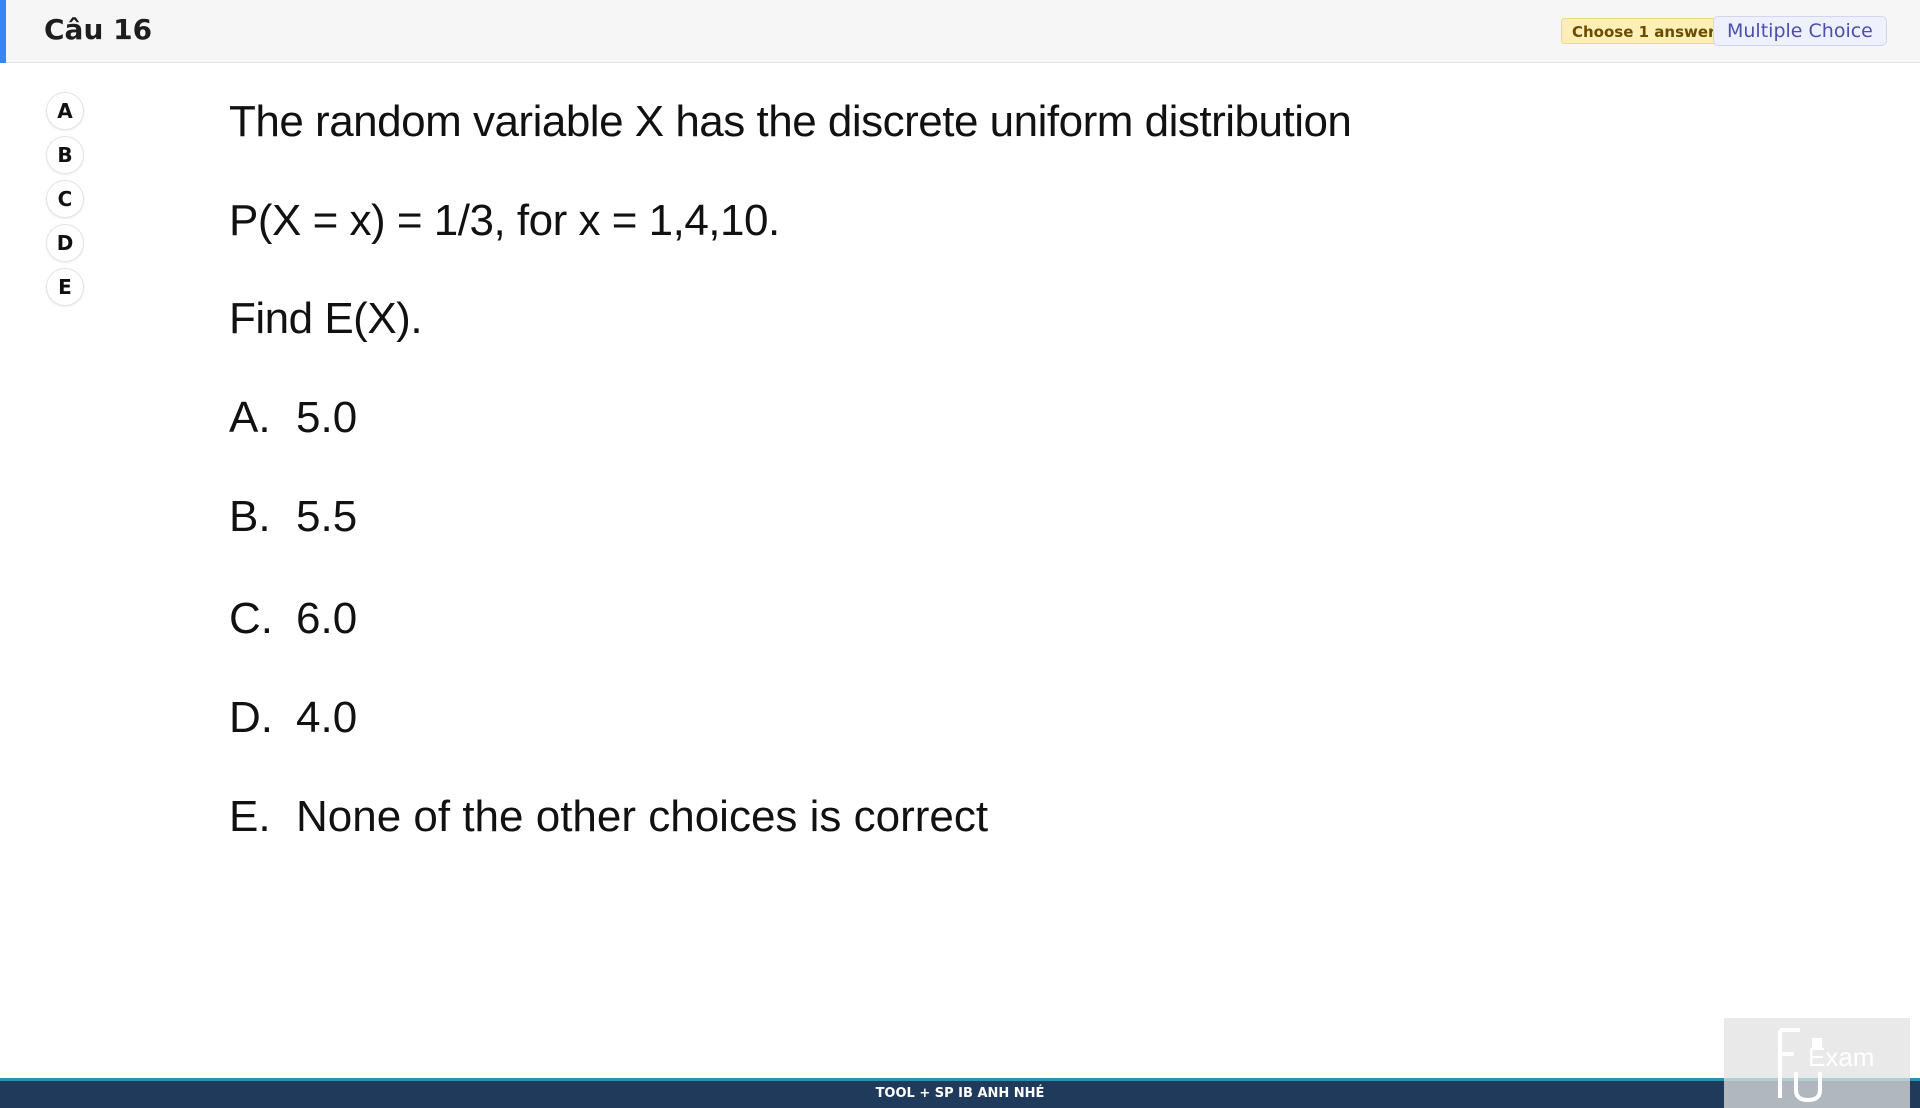  Describe the element at coordinates (250, 516) in the screenshot. I see `choice-letter: B.` at that location.